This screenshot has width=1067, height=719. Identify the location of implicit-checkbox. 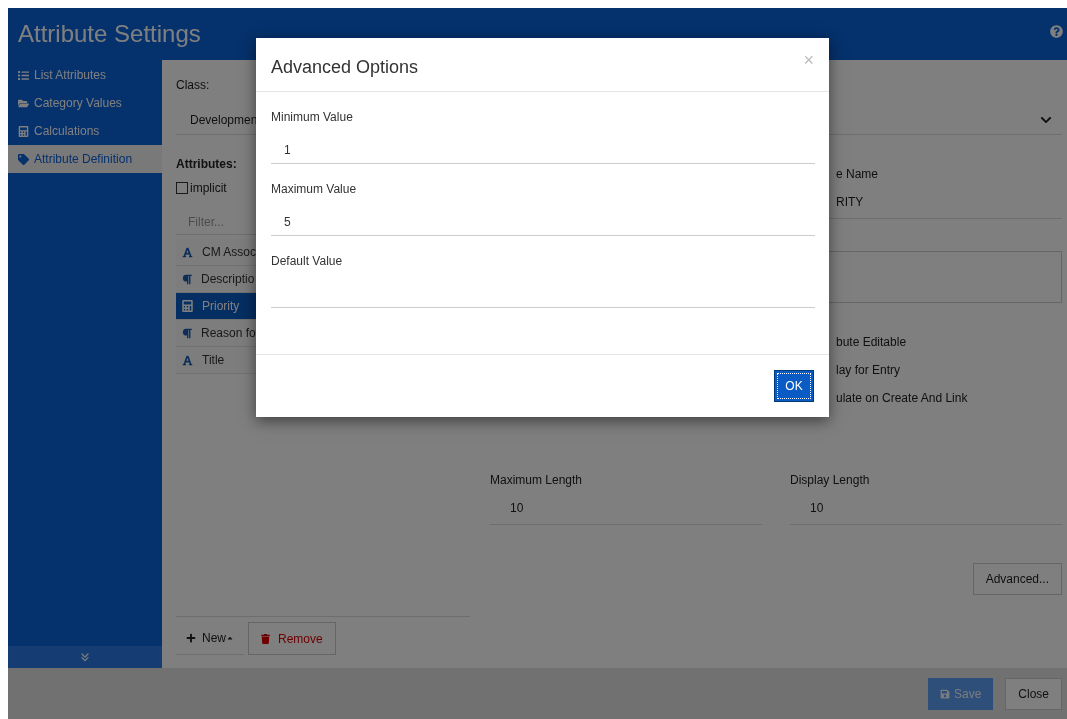
(182, 188).